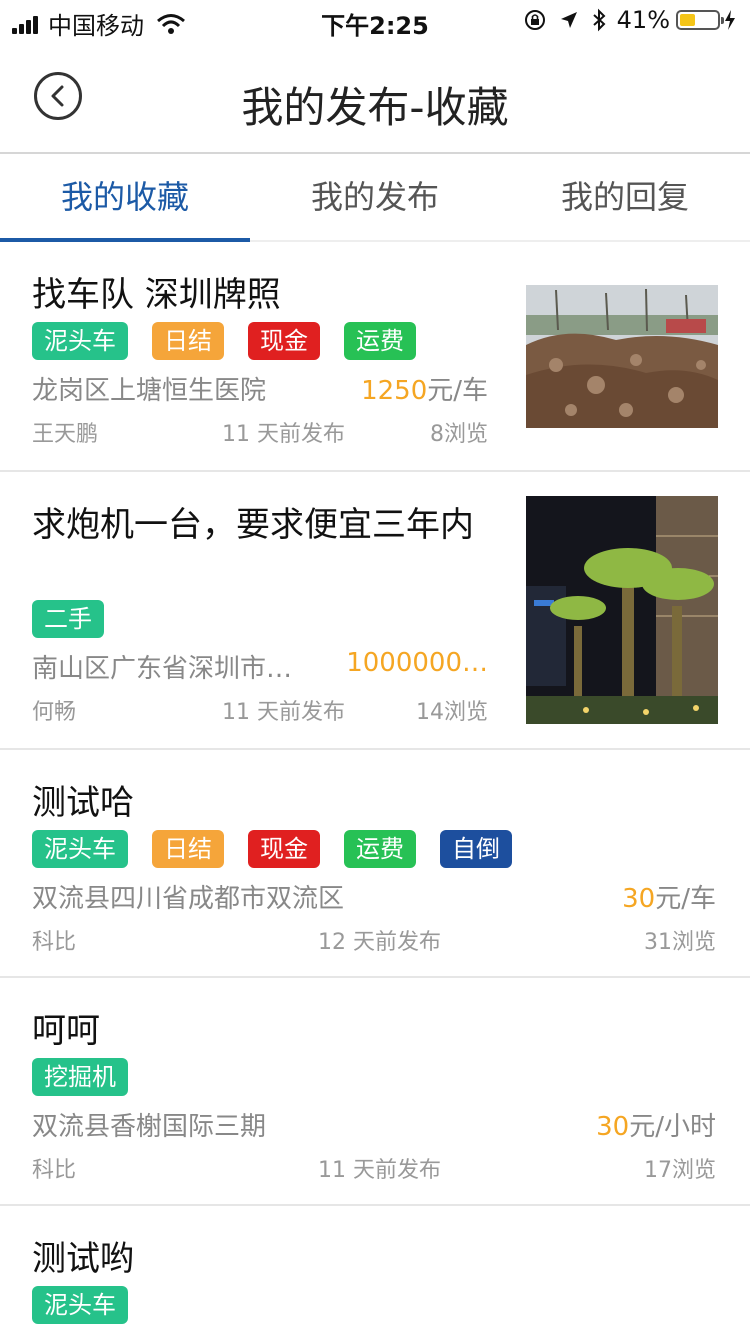  What do you see at coordinates (394, 391) in the screenshot?
I see `price-value: 1250` at bounding box center [394, 391].